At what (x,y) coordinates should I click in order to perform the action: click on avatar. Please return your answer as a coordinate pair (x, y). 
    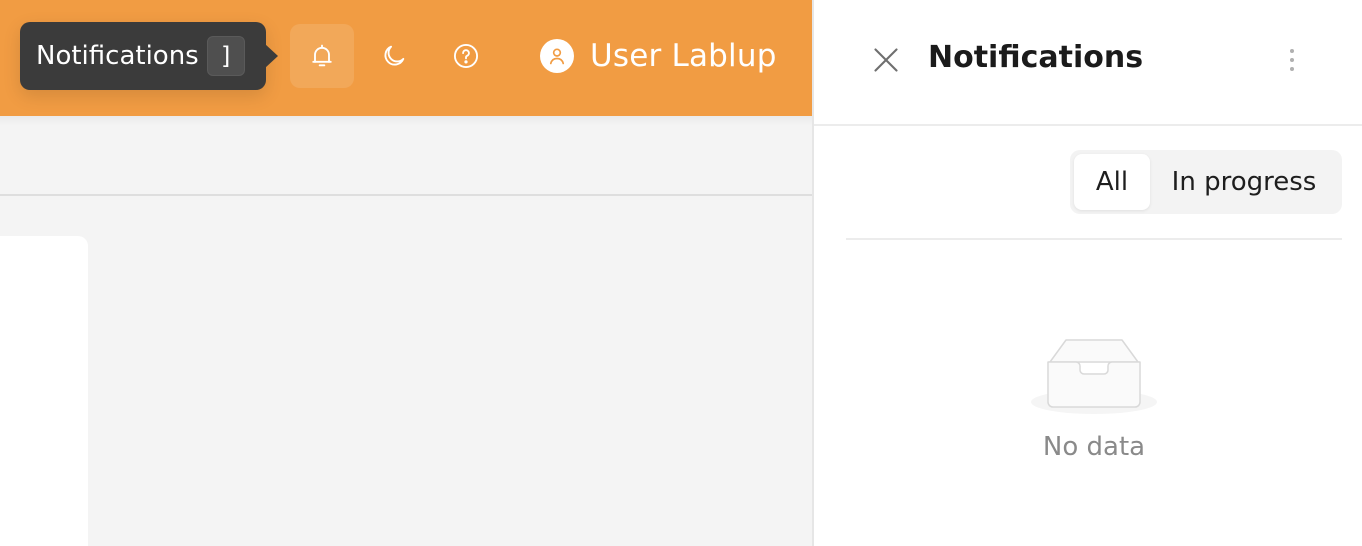
    Looking at the image, I should click on (557, 56).